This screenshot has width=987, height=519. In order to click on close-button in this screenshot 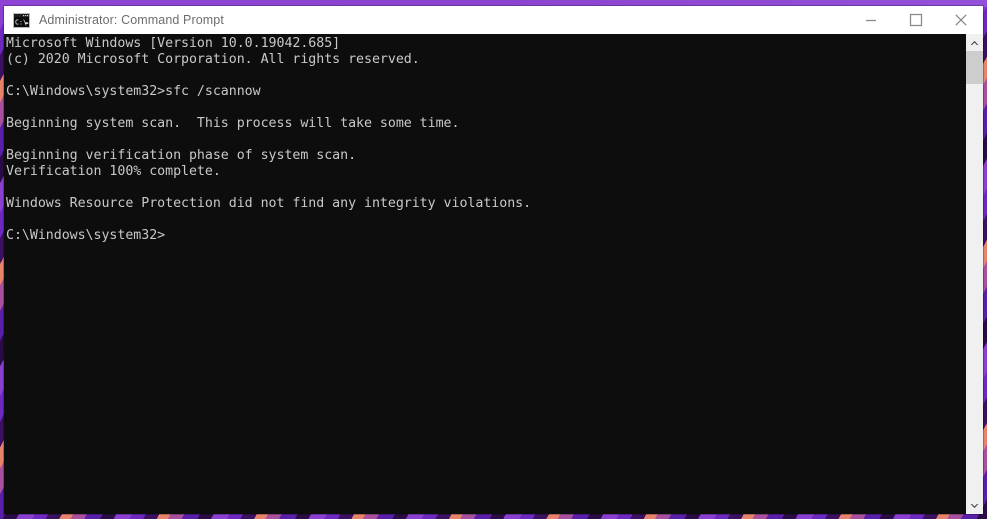, I will do `click(960, 20)`.